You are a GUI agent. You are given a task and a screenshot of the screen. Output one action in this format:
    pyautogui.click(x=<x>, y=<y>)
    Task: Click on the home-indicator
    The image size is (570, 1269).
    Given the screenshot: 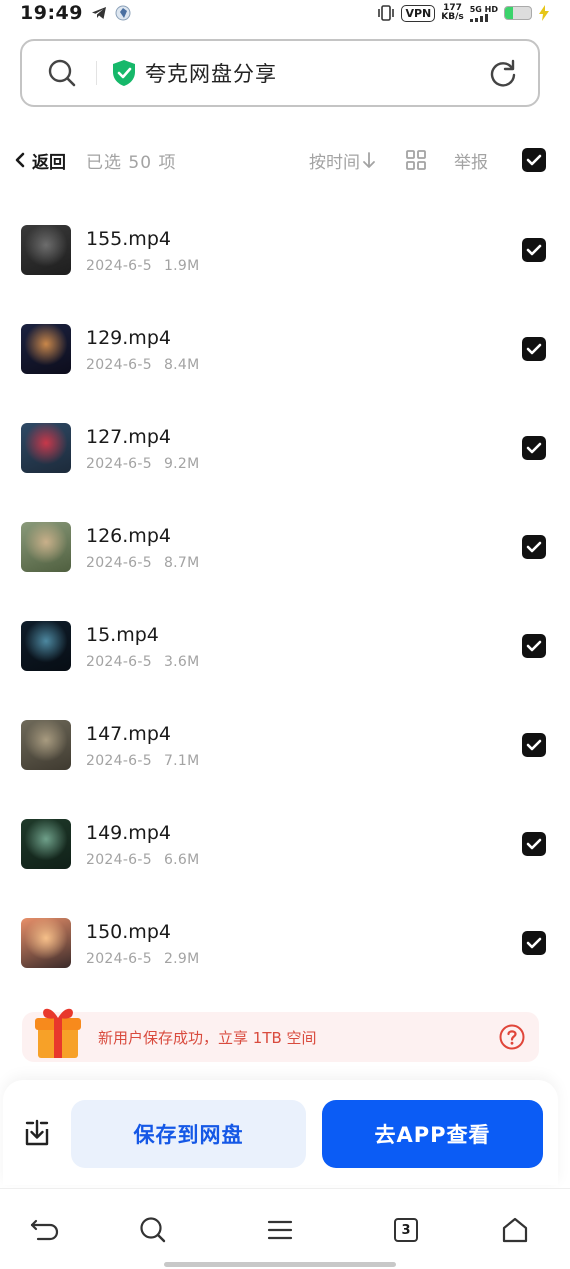 What is the action you would take?
    pyautogui.click(x=280, y=1264)
    